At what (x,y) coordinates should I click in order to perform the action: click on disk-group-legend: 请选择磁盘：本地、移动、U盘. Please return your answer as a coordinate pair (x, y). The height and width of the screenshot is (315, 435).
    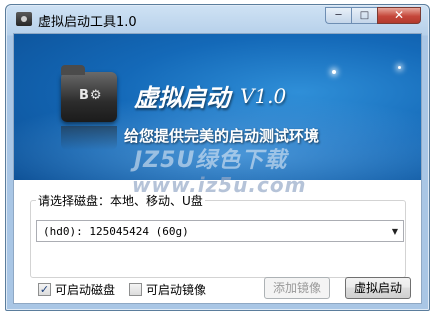
    Looking at the image, I should click on (120, 200).